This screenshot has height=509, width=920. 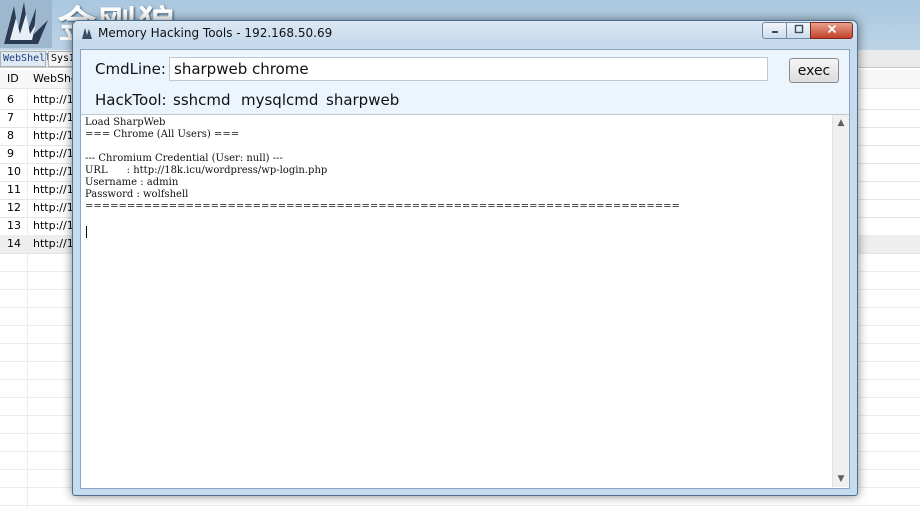 I want to click on window-titlebar: Memory Hacking Tools - 192.168.50.69, so click(x=465, y=34).